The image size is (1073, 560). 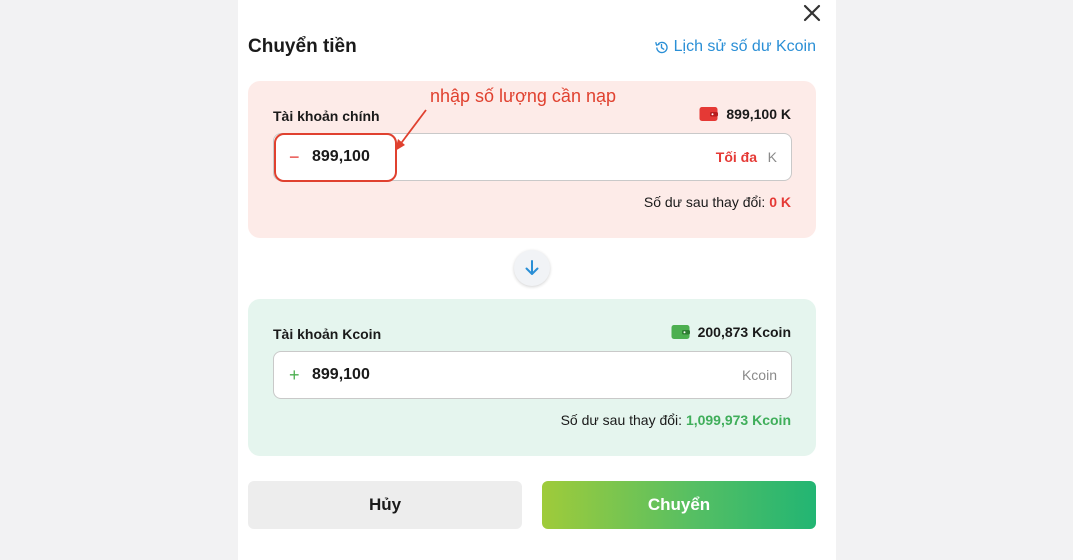 I want to click on transfer-button: Chuyển, so click(x=679, y=505).